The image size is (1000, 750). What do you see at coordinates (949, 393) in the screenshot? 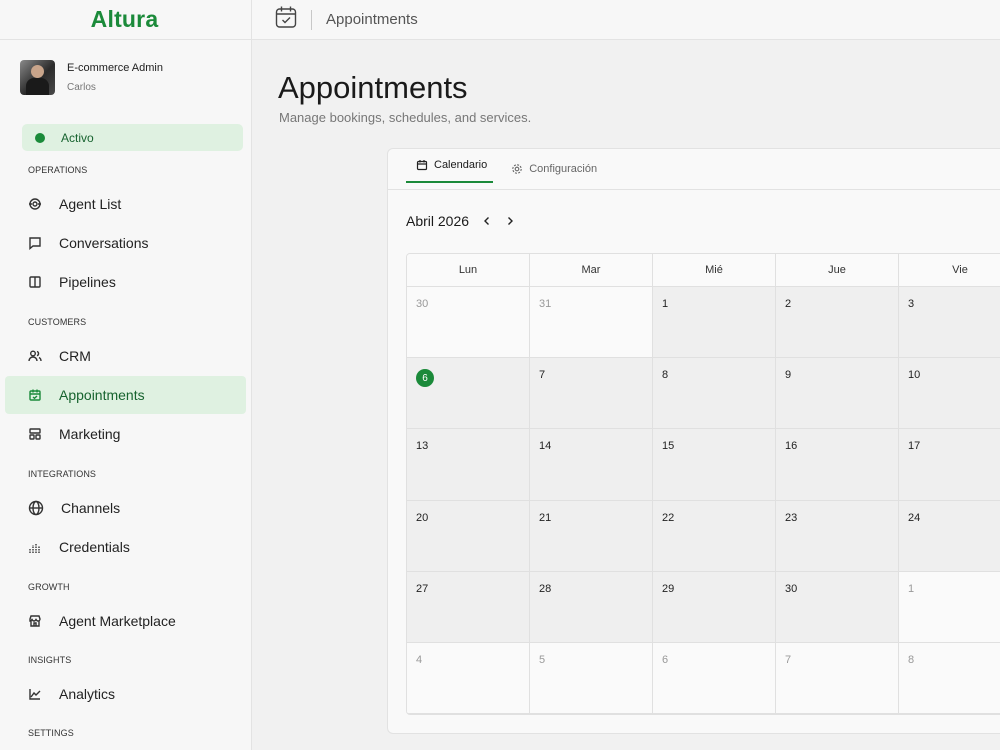
I see `calendar-day-cell: 10` at bounding box center [949, 393].